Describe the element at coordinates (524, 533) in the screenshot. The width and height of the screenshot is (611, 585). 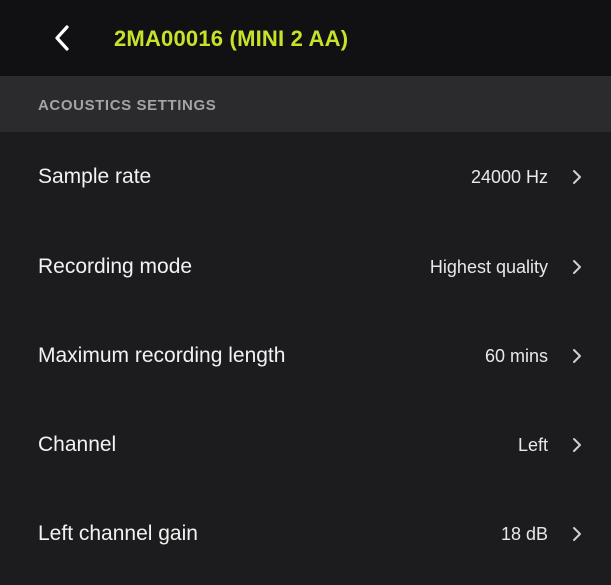
I see `setting-value: 18 dB` at that location.